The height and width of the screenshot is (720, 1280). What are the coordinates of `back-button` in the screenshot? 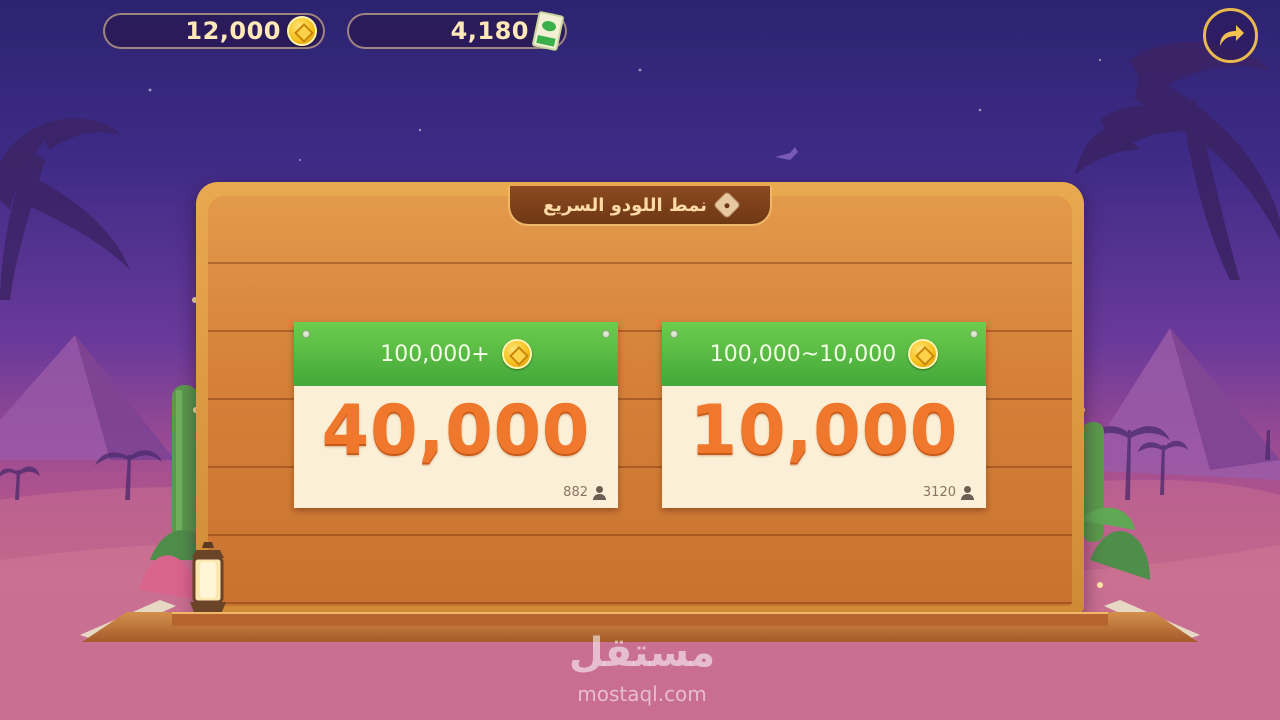 It's located at (1230, 35).